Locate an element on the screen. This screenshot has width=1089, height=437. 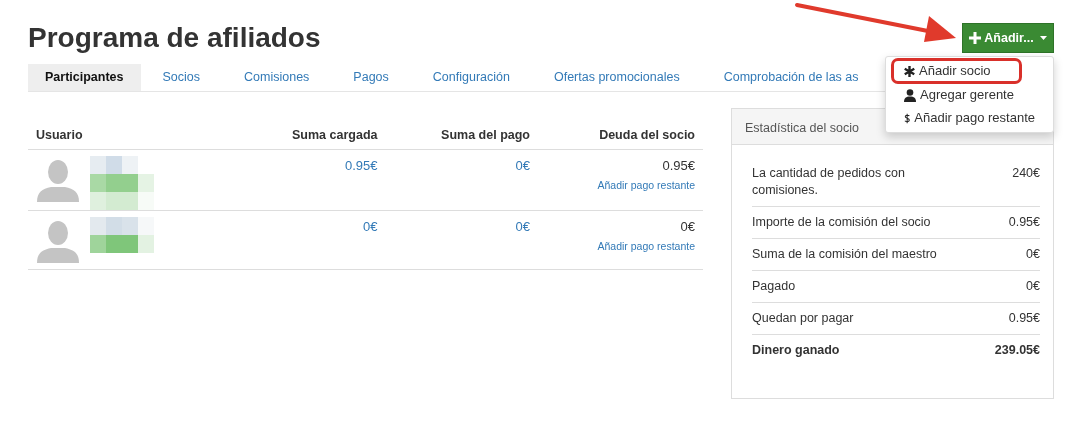
tab: Configuración is located at coordinates (471, 77).